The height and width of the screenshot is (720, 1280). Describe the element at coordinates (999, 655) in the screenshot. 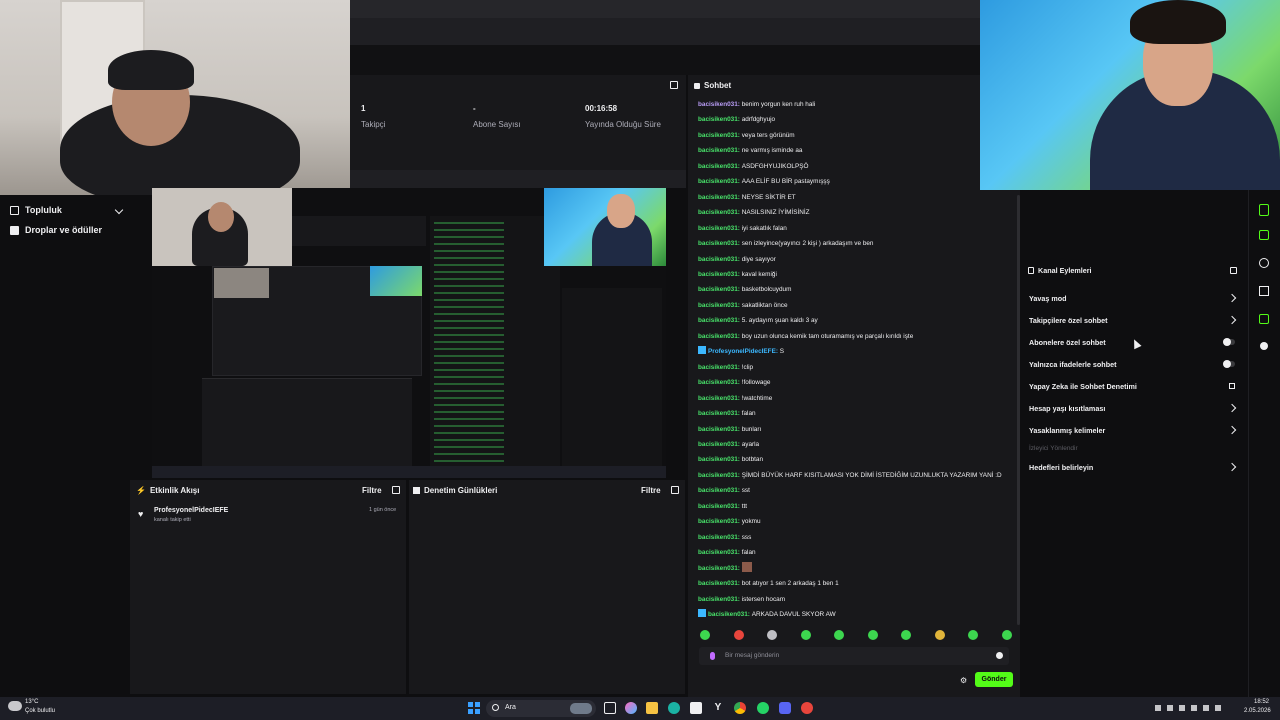

I see `emoji-icon` at that location.